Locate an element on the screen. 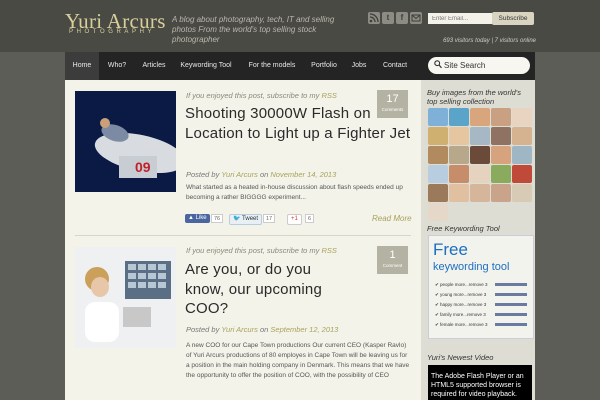 The width and height of the screenshot is (600, 400). kw-row: ✔ happy more...remove 3 is located at coordinates (461, 304).